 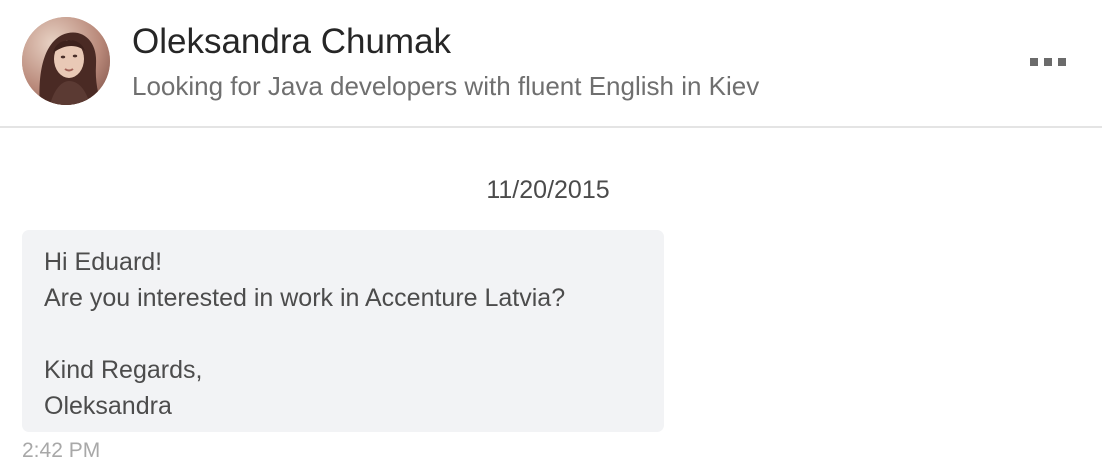 What do you see at coordinates (548, 190) in the screenshot?
I see `date-separator: 11/20/2015` at bounding box center [548, 190].